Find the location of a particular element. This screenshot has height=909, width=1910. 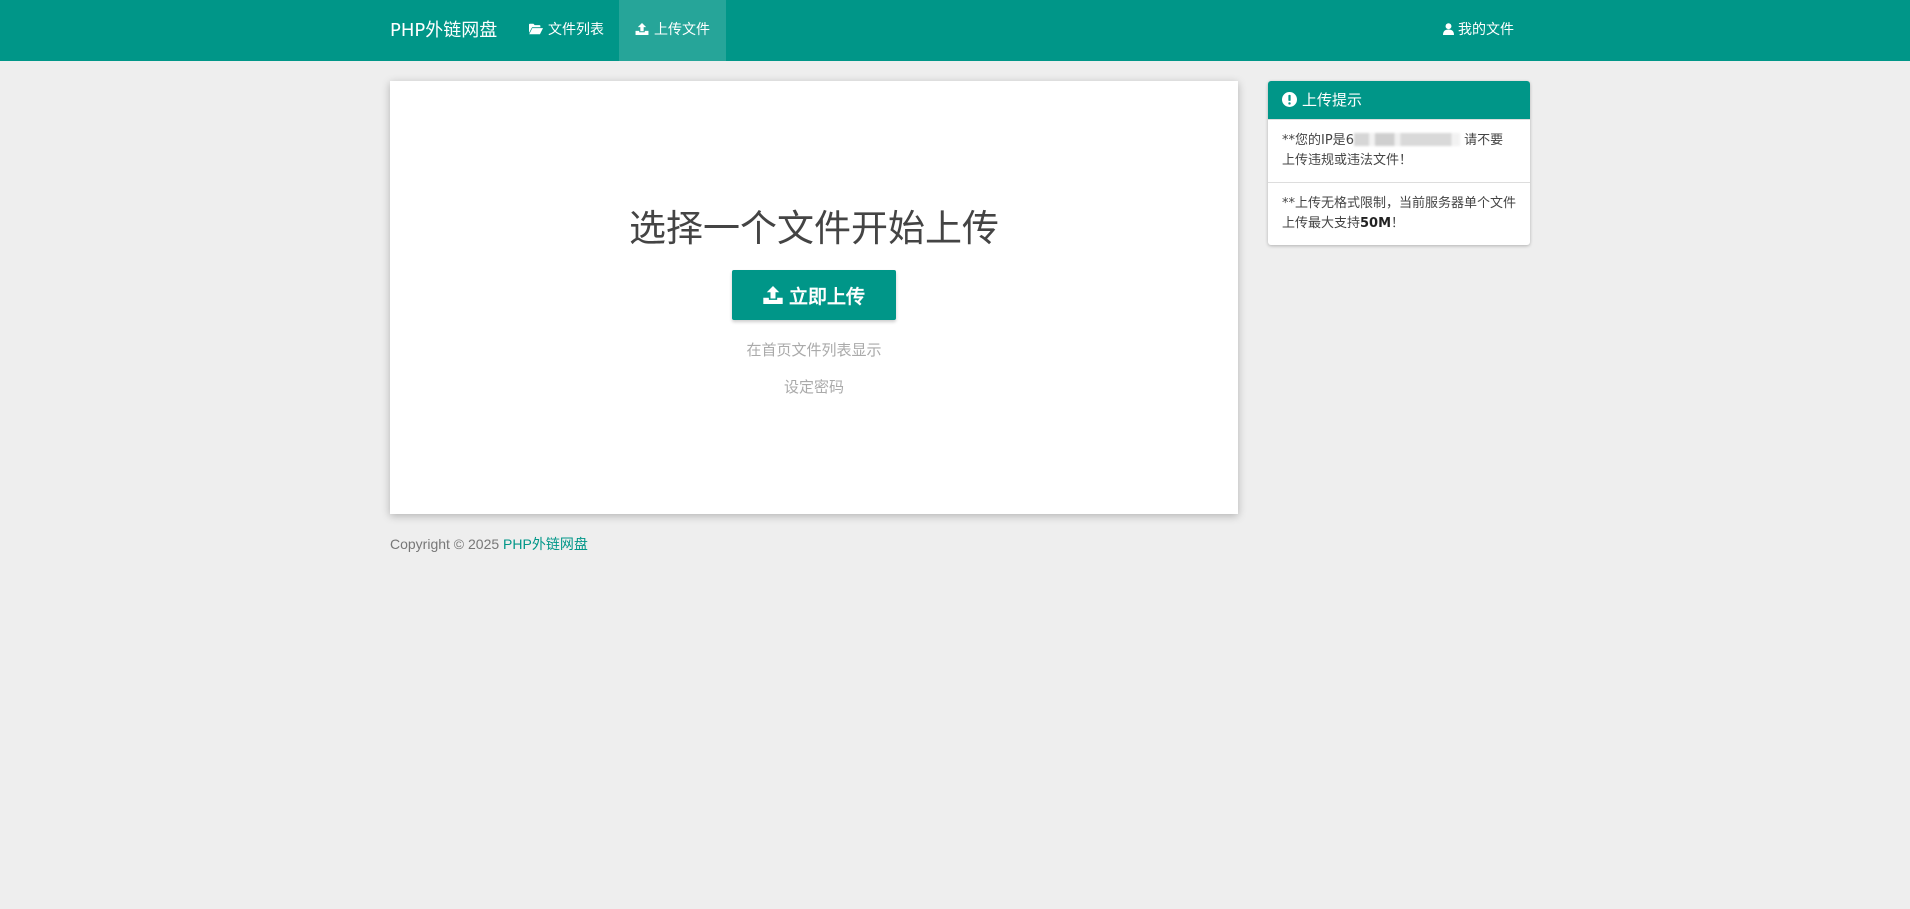

ip-notice: **您的IP是6 请不要上传违规或违法文件！ is located at coordinates (1399, 150).